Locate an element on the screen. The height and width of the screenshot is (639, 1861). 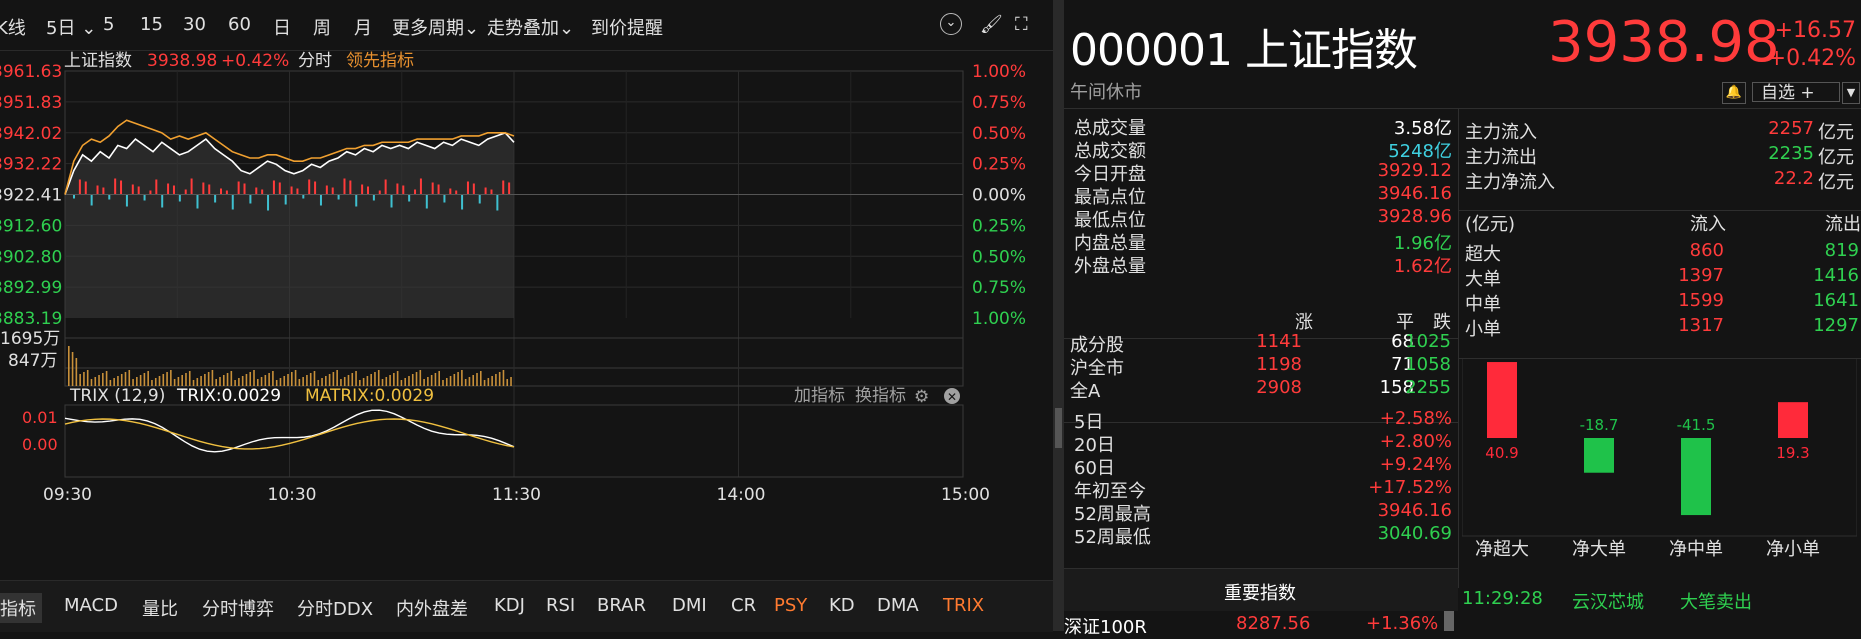
more-periods-dropdown: 更多周期⌄ is located at coordinates (435, 27).